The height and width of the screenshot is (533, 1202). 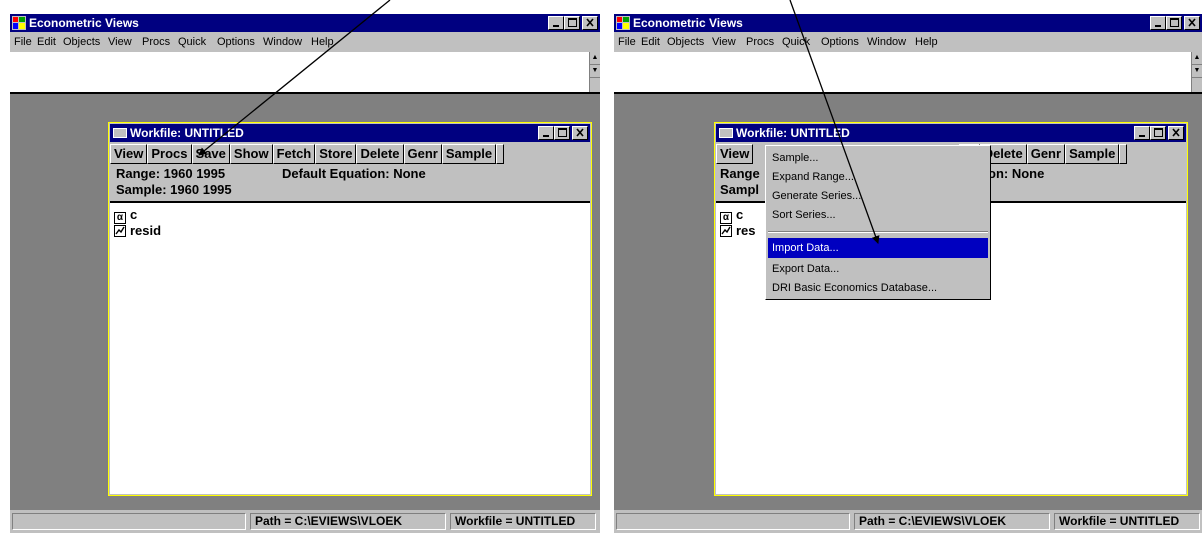 What do you see at coordinates (380, 154) in the screenshot?
I see `delete-button: Delete` at bounding box center [380, 154].